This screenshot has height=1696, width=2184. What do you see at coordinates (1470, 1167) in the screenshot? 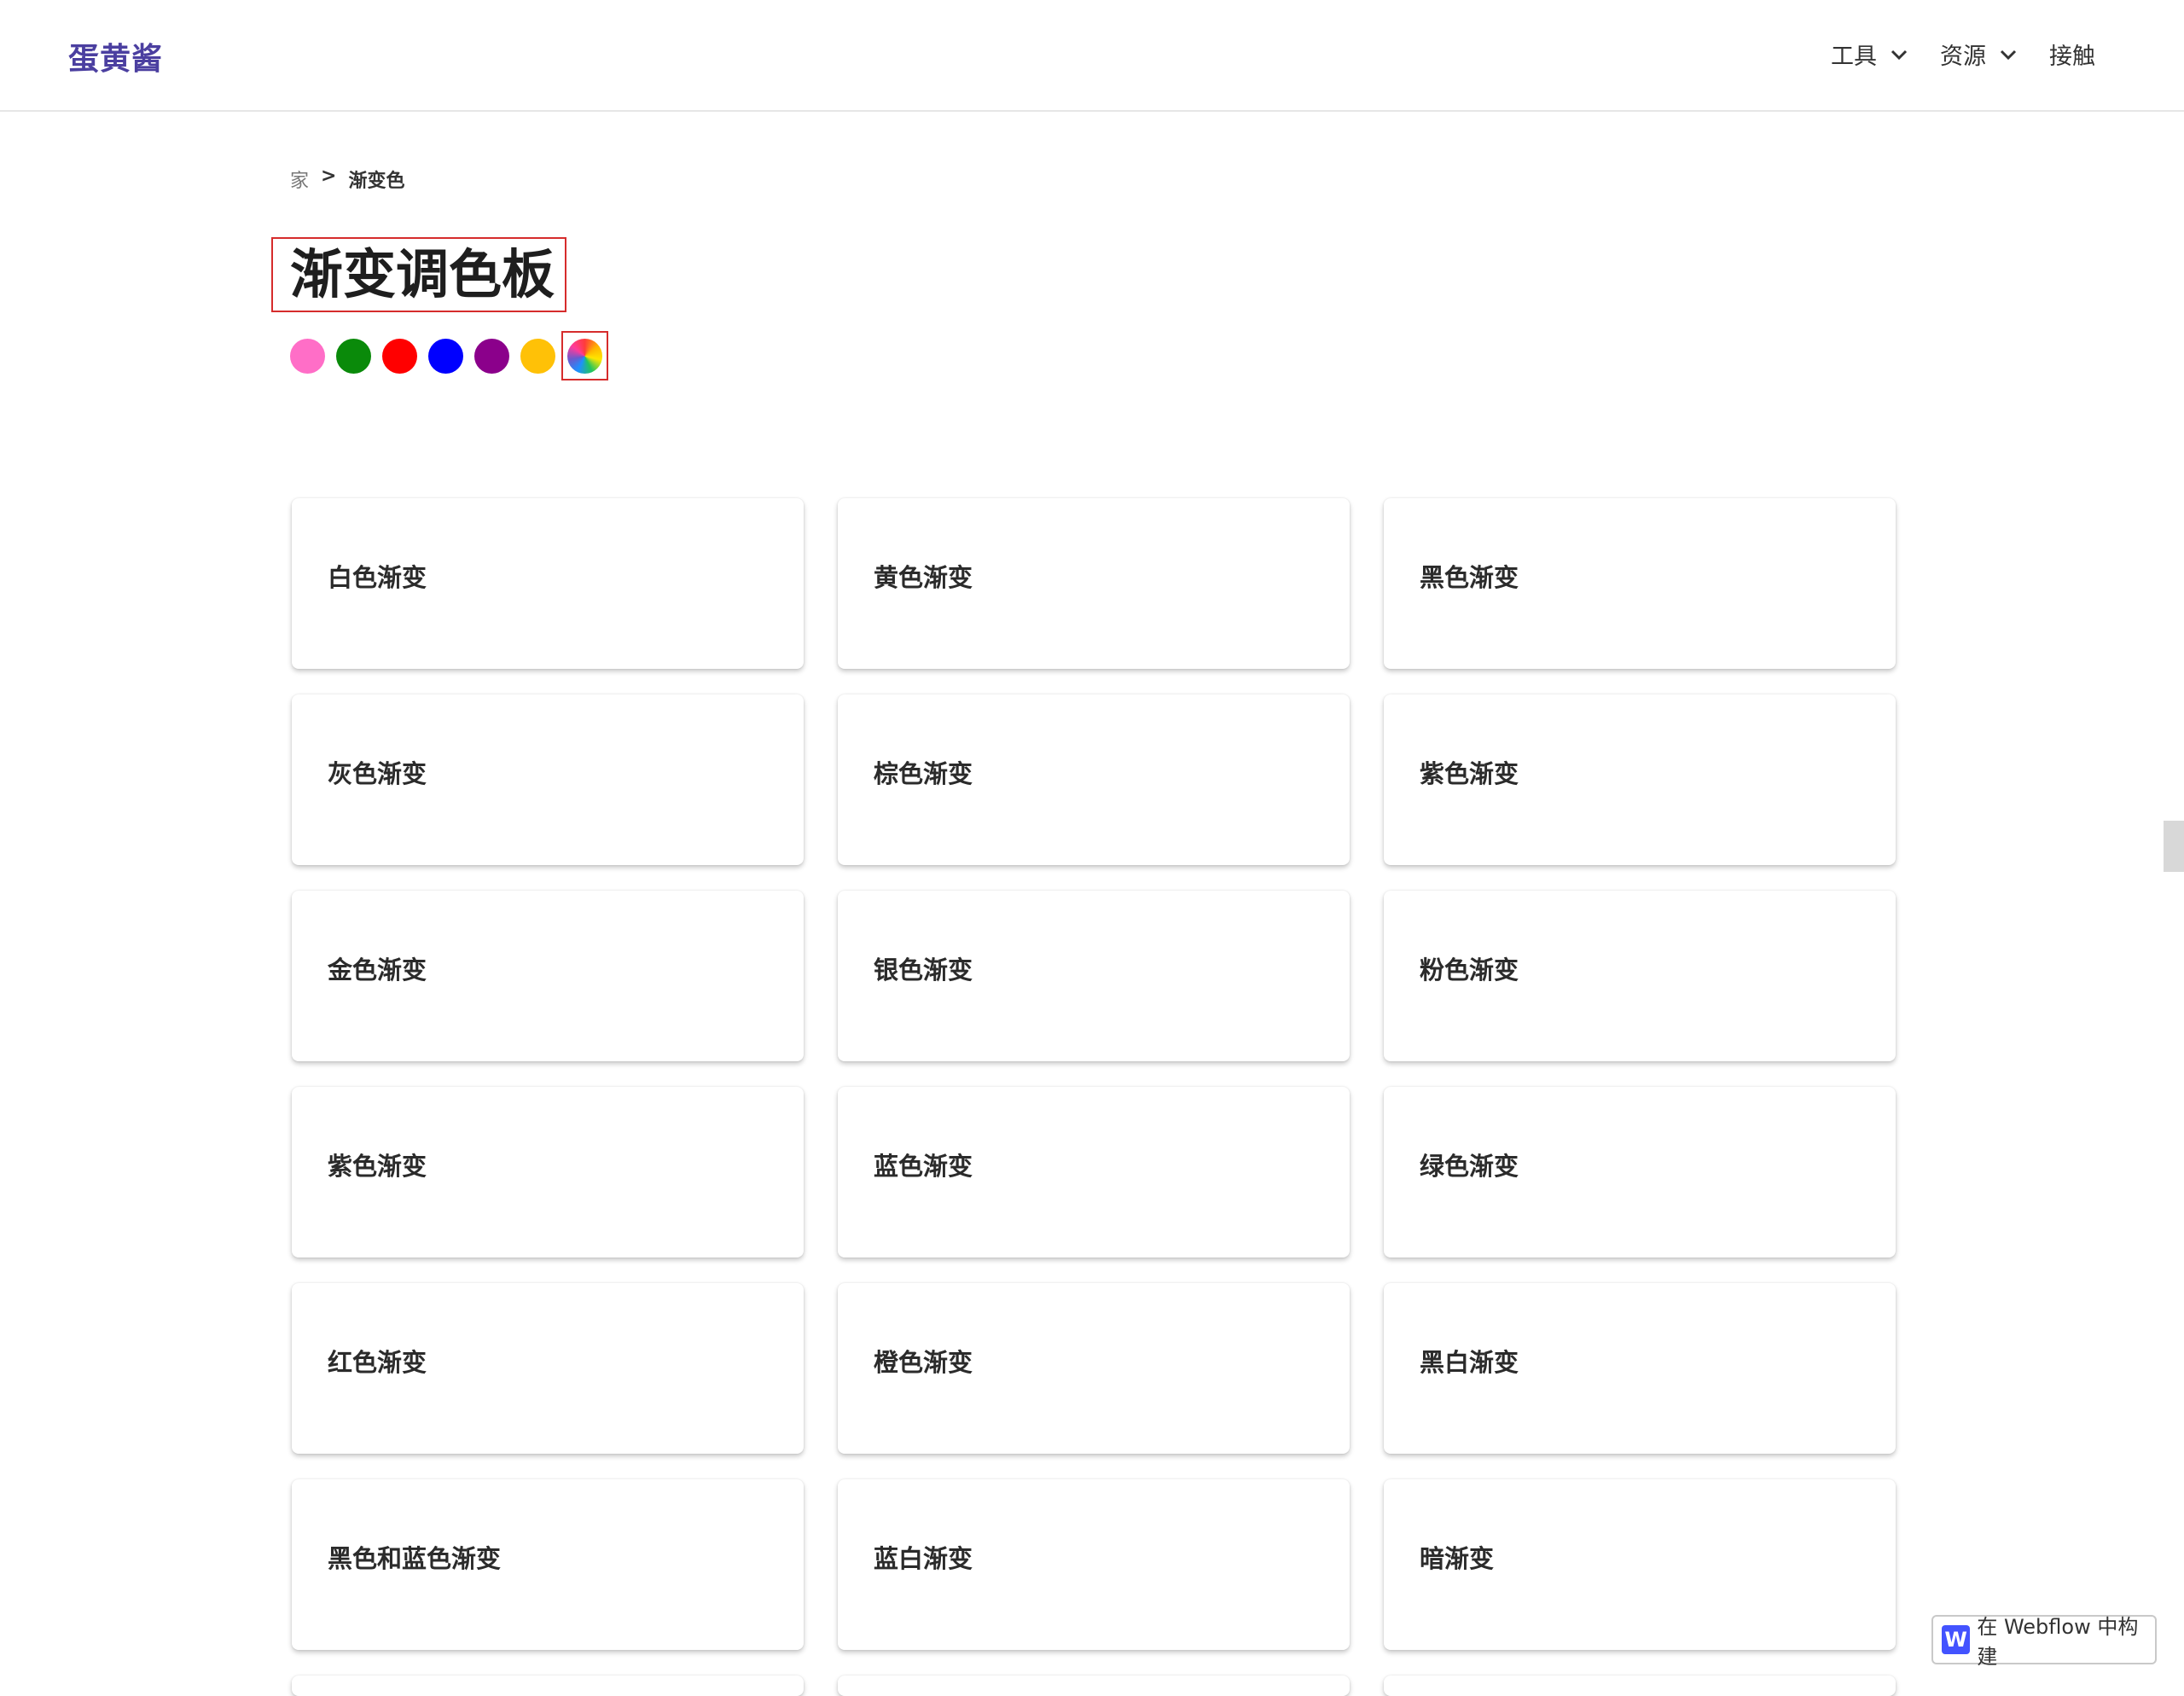
I see `gradient-card-label: 绿色渐变` at bounding box center [1470, 1167].